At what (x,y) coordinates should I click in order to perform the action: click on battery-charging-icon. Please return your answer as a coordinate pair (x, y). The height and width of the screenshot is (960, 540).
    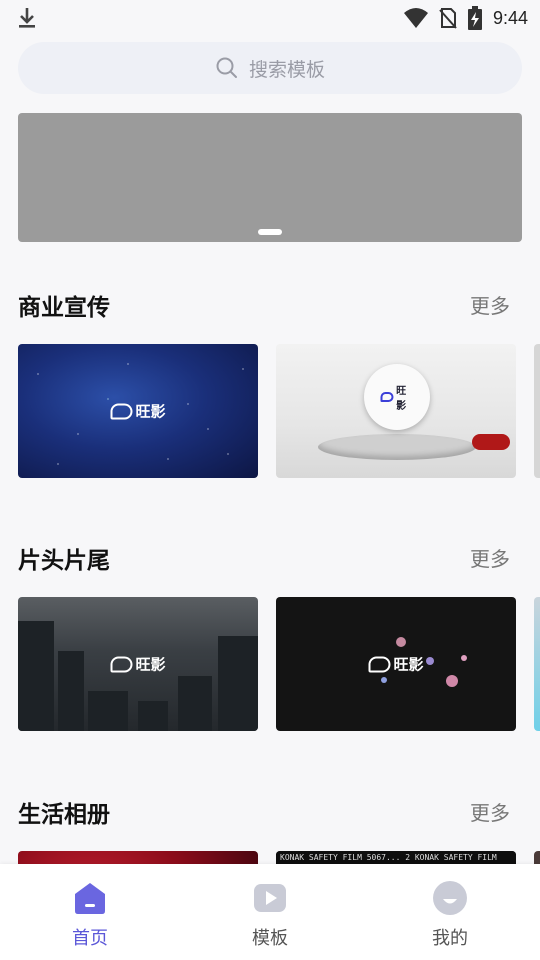
    Looking at the image, I should click on (474, 18).